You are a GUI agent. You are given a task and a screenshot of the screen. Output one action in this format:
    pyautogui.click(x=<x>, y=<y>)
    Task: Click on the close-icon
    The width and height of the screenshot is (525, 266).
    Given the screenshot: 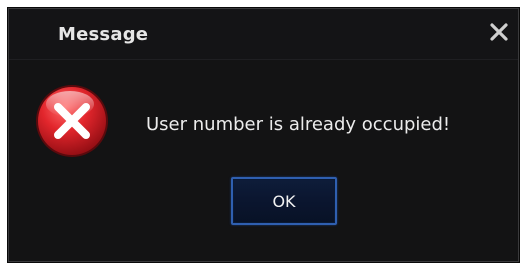 What is the action you would take?
    pyautogui.click(x=499, y=32)
    